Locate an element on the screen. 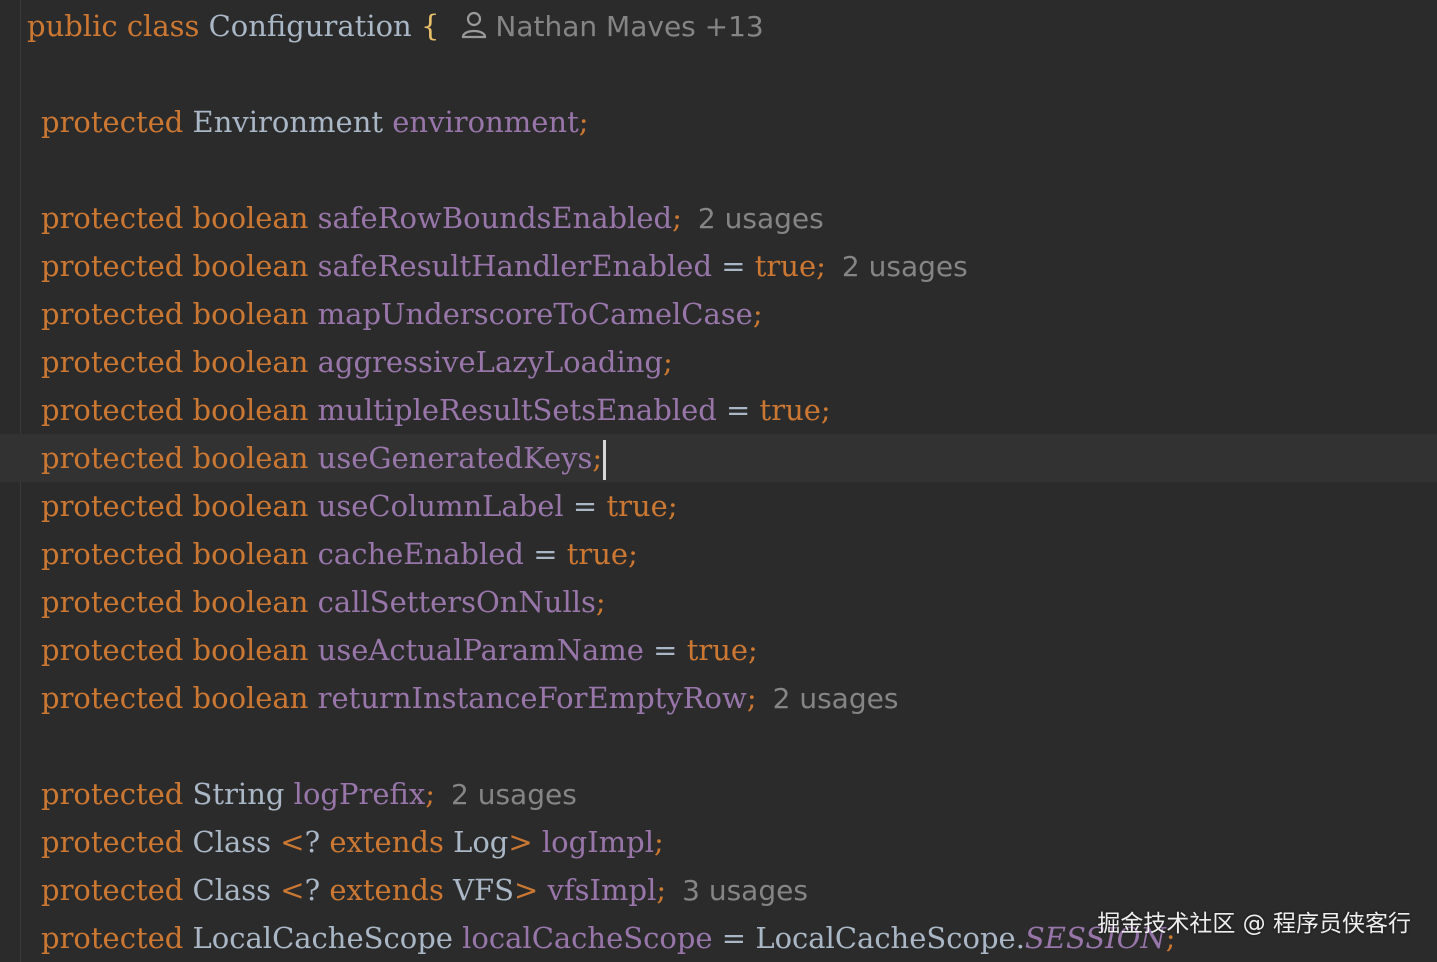 This screenshot has width=1437, height=962. code-line-aggressiveLazyLoading: protected boolean aggressiveLazyLoading; is located at coordinates (718, 362).